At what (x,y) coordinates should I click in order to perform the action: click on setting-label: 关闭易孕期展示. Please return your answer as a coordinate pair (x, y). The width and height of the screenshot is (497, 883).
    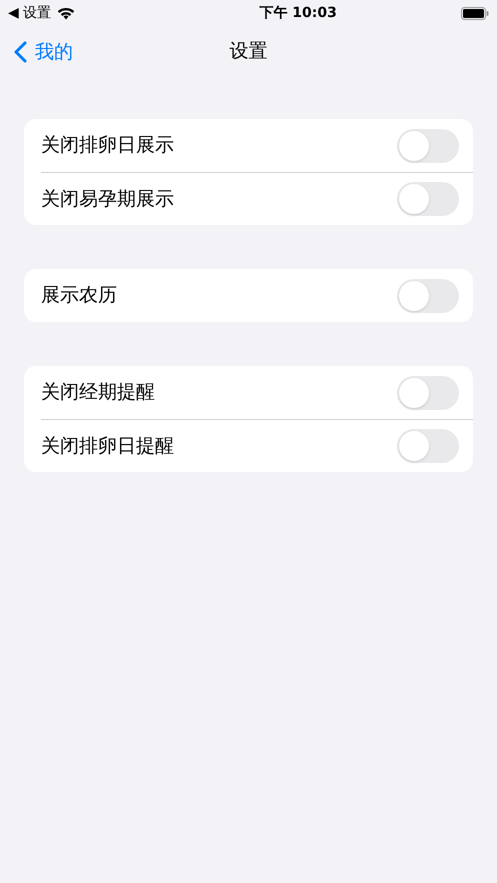
    Looking at the image, I should click on (107, 199).